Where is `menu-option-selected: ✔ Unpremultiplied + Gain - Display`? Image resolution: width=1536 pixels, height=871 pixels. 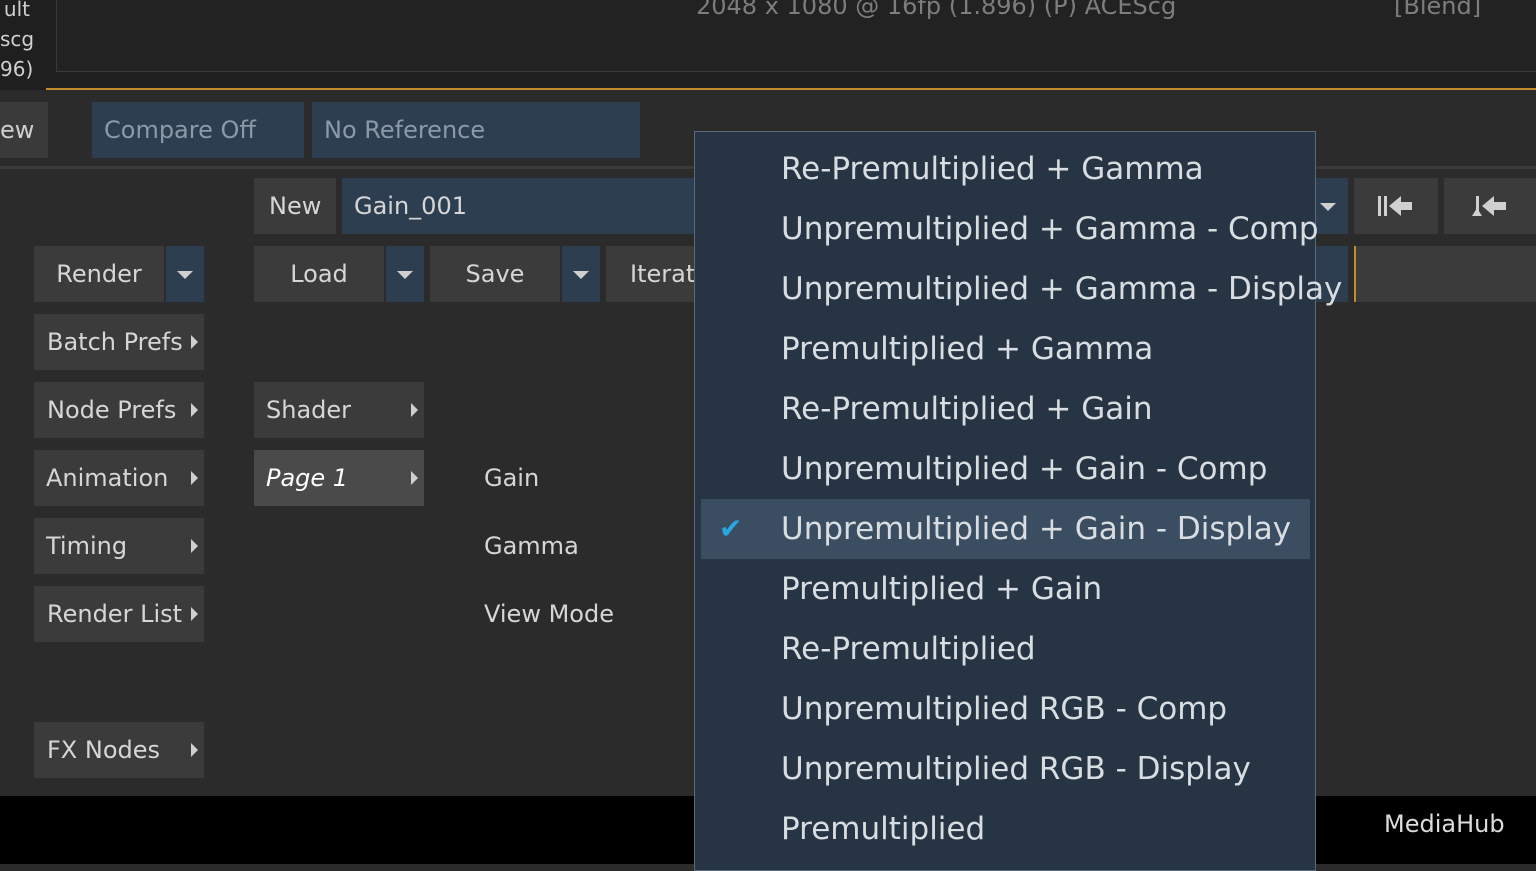
menu-option-selected: ✔ Unpremultiplied + Gain - Display is located at coordinates (1005, 529).